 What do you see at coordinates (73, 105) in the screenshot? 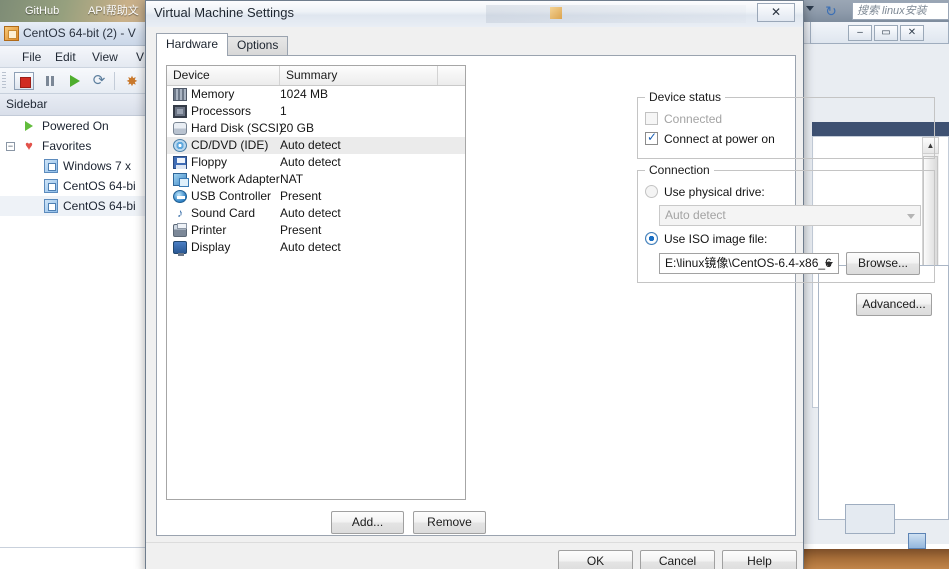
I see `sidebar-header: Sidebar` at bounding box center [73, 105].